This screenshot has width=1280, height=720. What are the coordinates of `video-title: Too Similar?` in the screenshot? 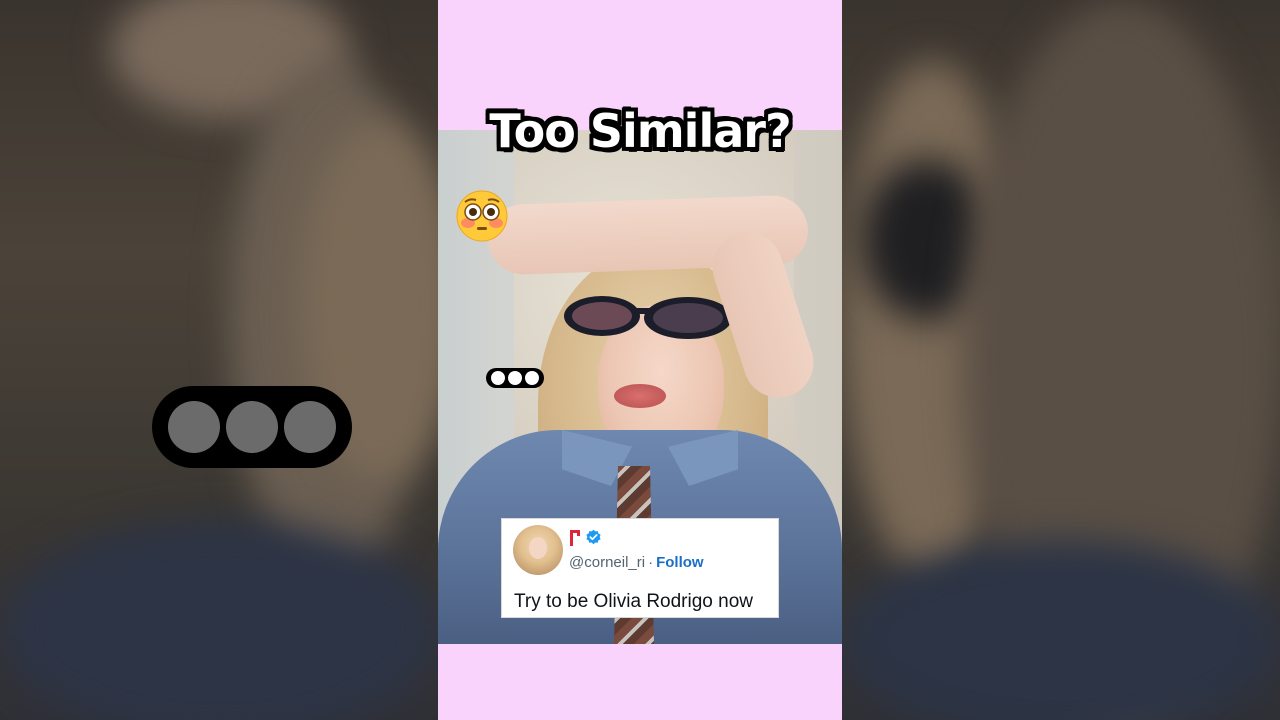 It's located at (640, 131).